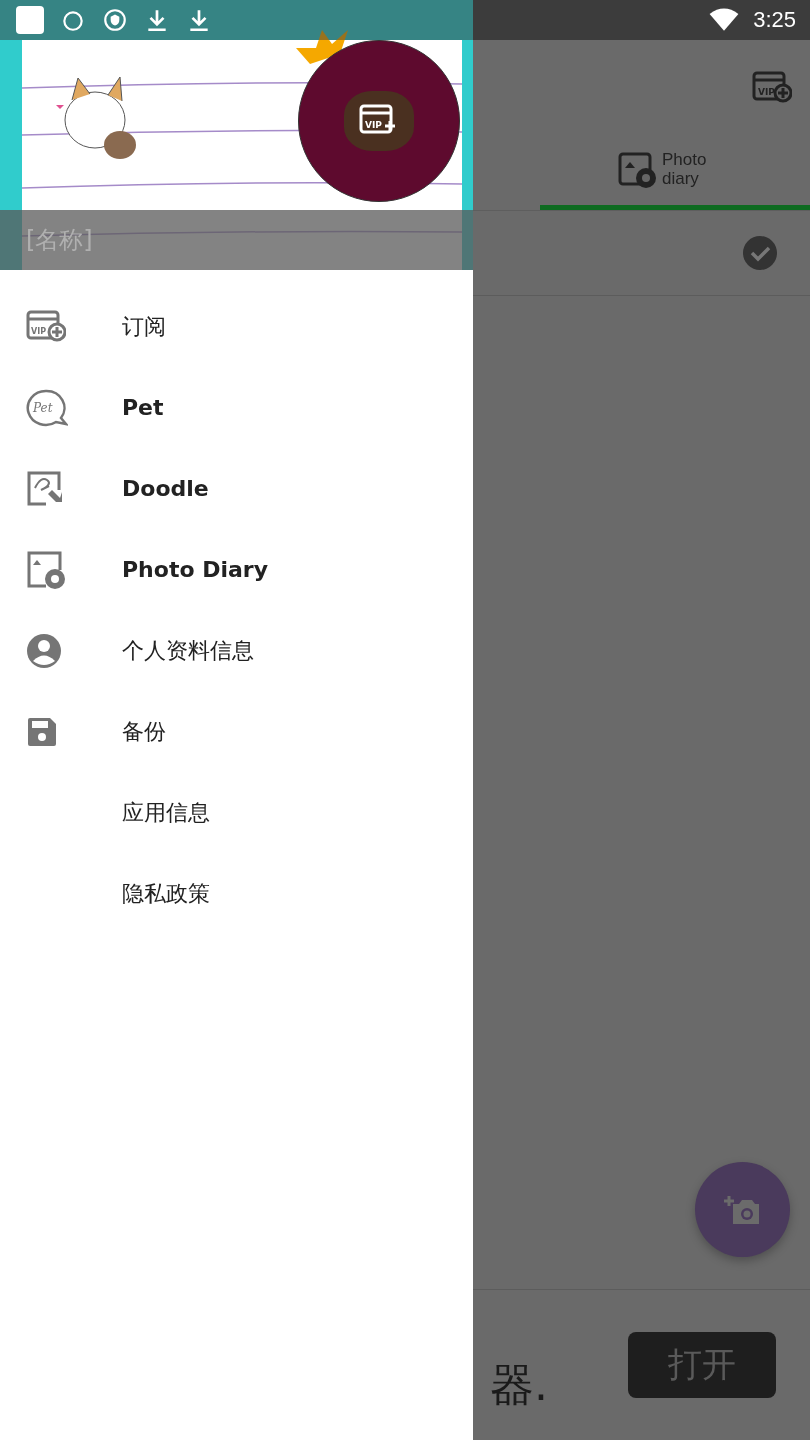  Describe the element at coordinates (42, 731) in the screenshot. I see `save-icon` at that location.